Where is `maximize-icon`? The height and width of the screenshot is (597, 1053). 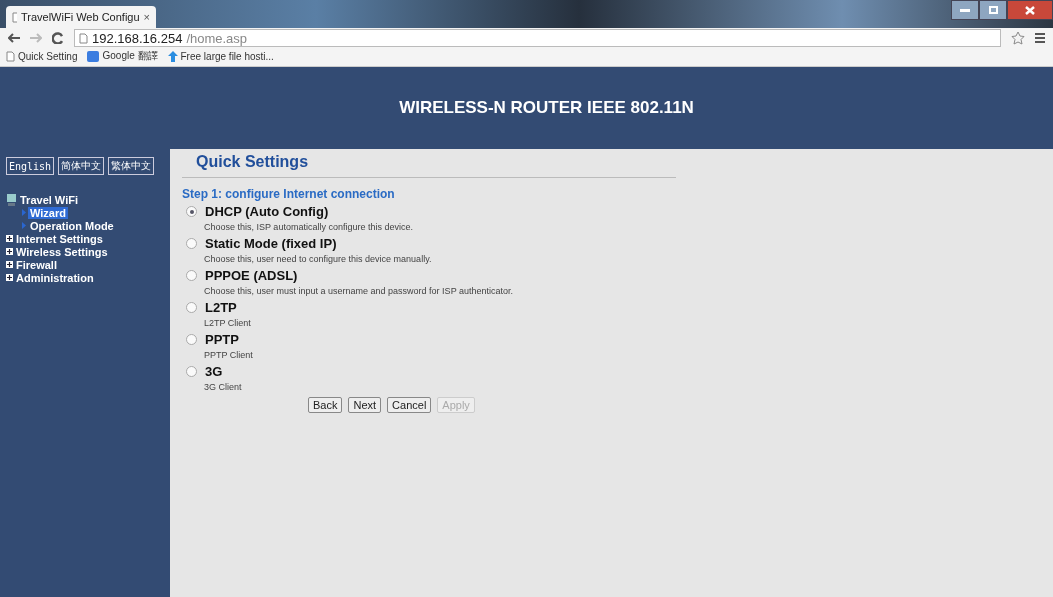 maximize-icon is located at coordinates (993, 10).